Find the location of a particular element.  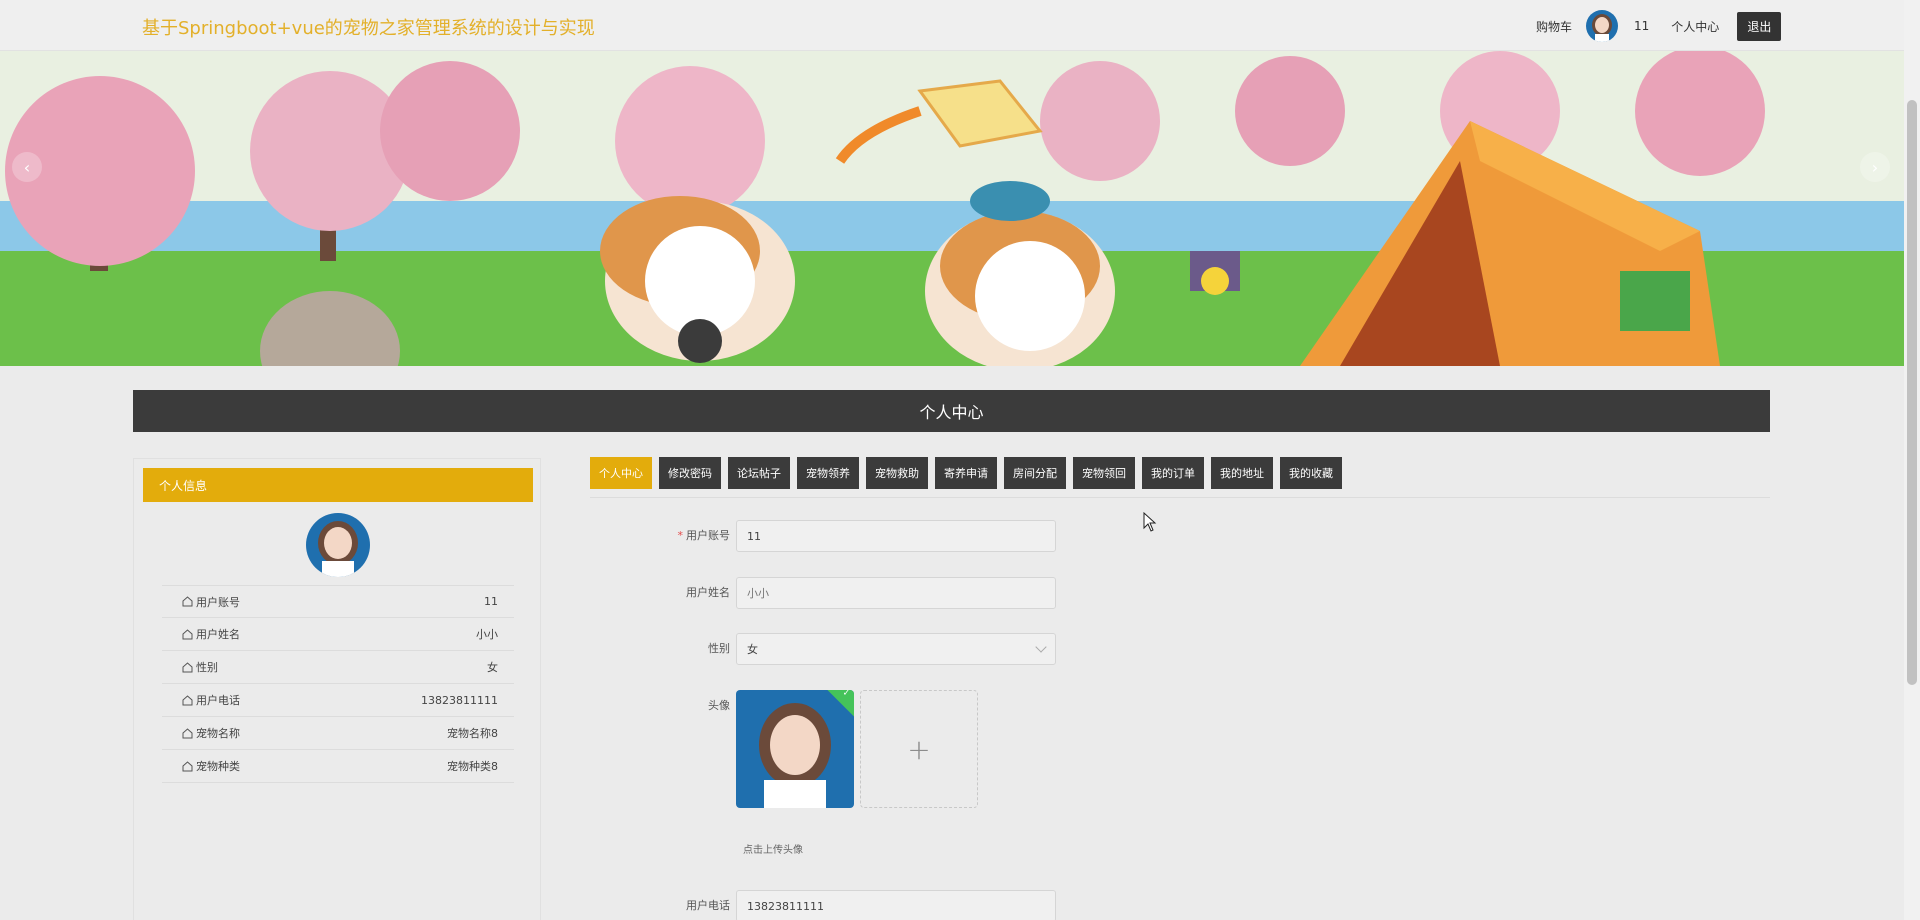

scrollbar-thumb is located at coordinates (1912, 392).